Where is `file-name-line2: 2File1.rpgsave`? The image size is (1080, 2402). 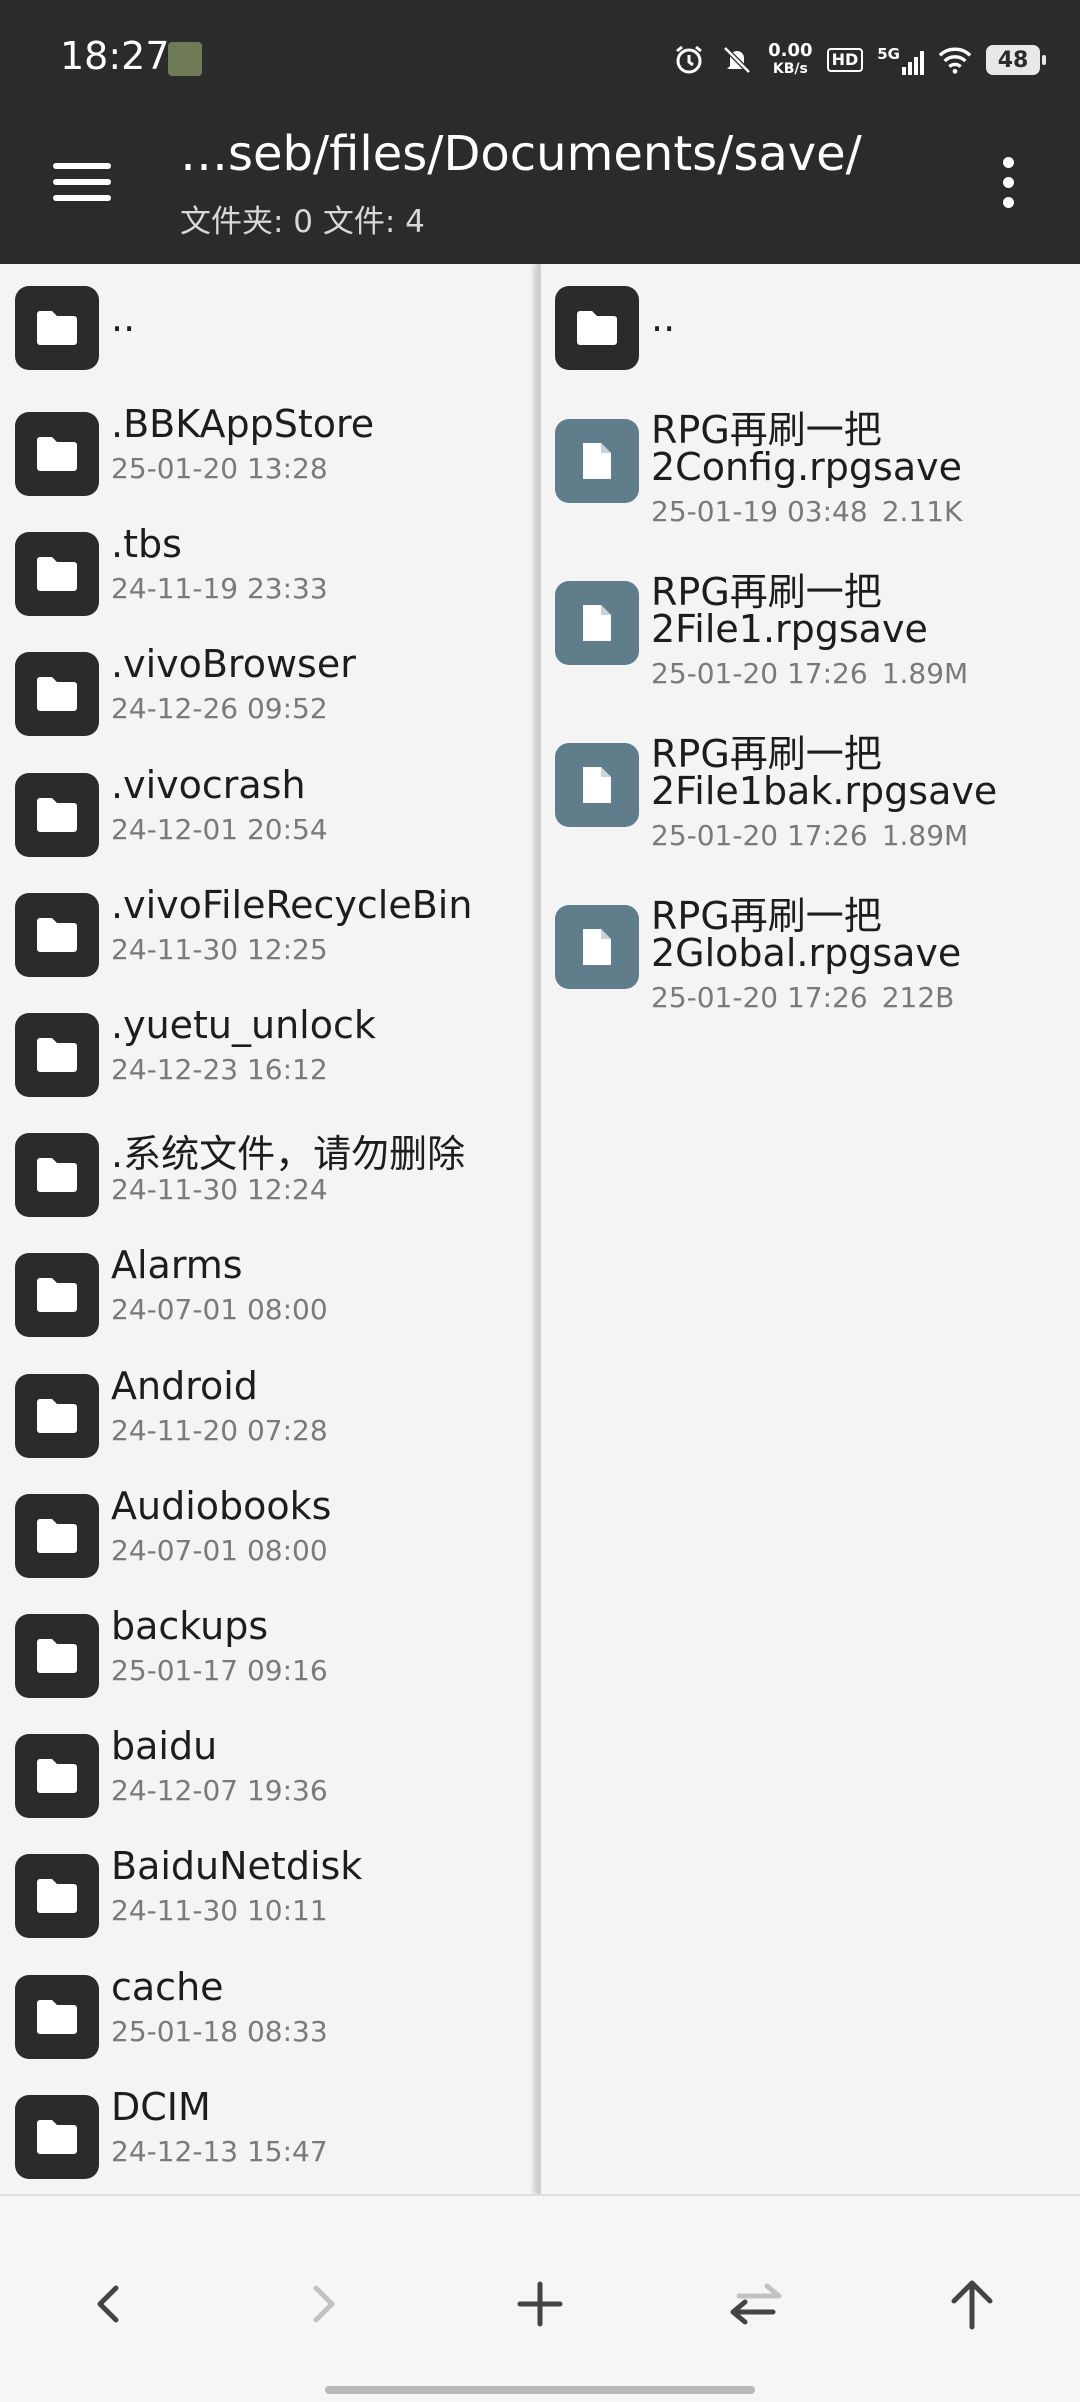 file-name-line2: 2File1.rpgsave is located at coordinates (789, 629).